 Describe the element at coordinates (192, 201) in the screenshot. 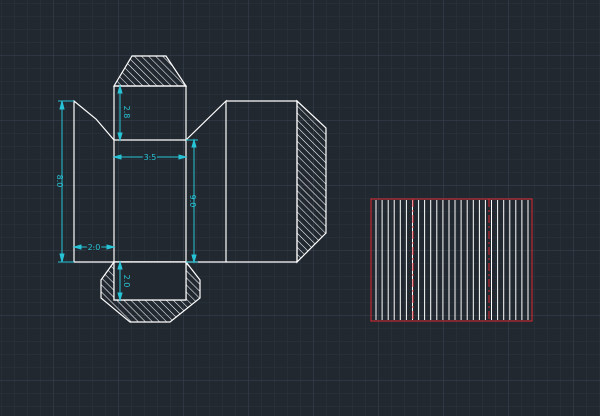

I see `dim-side-height: 9.0` at that location.